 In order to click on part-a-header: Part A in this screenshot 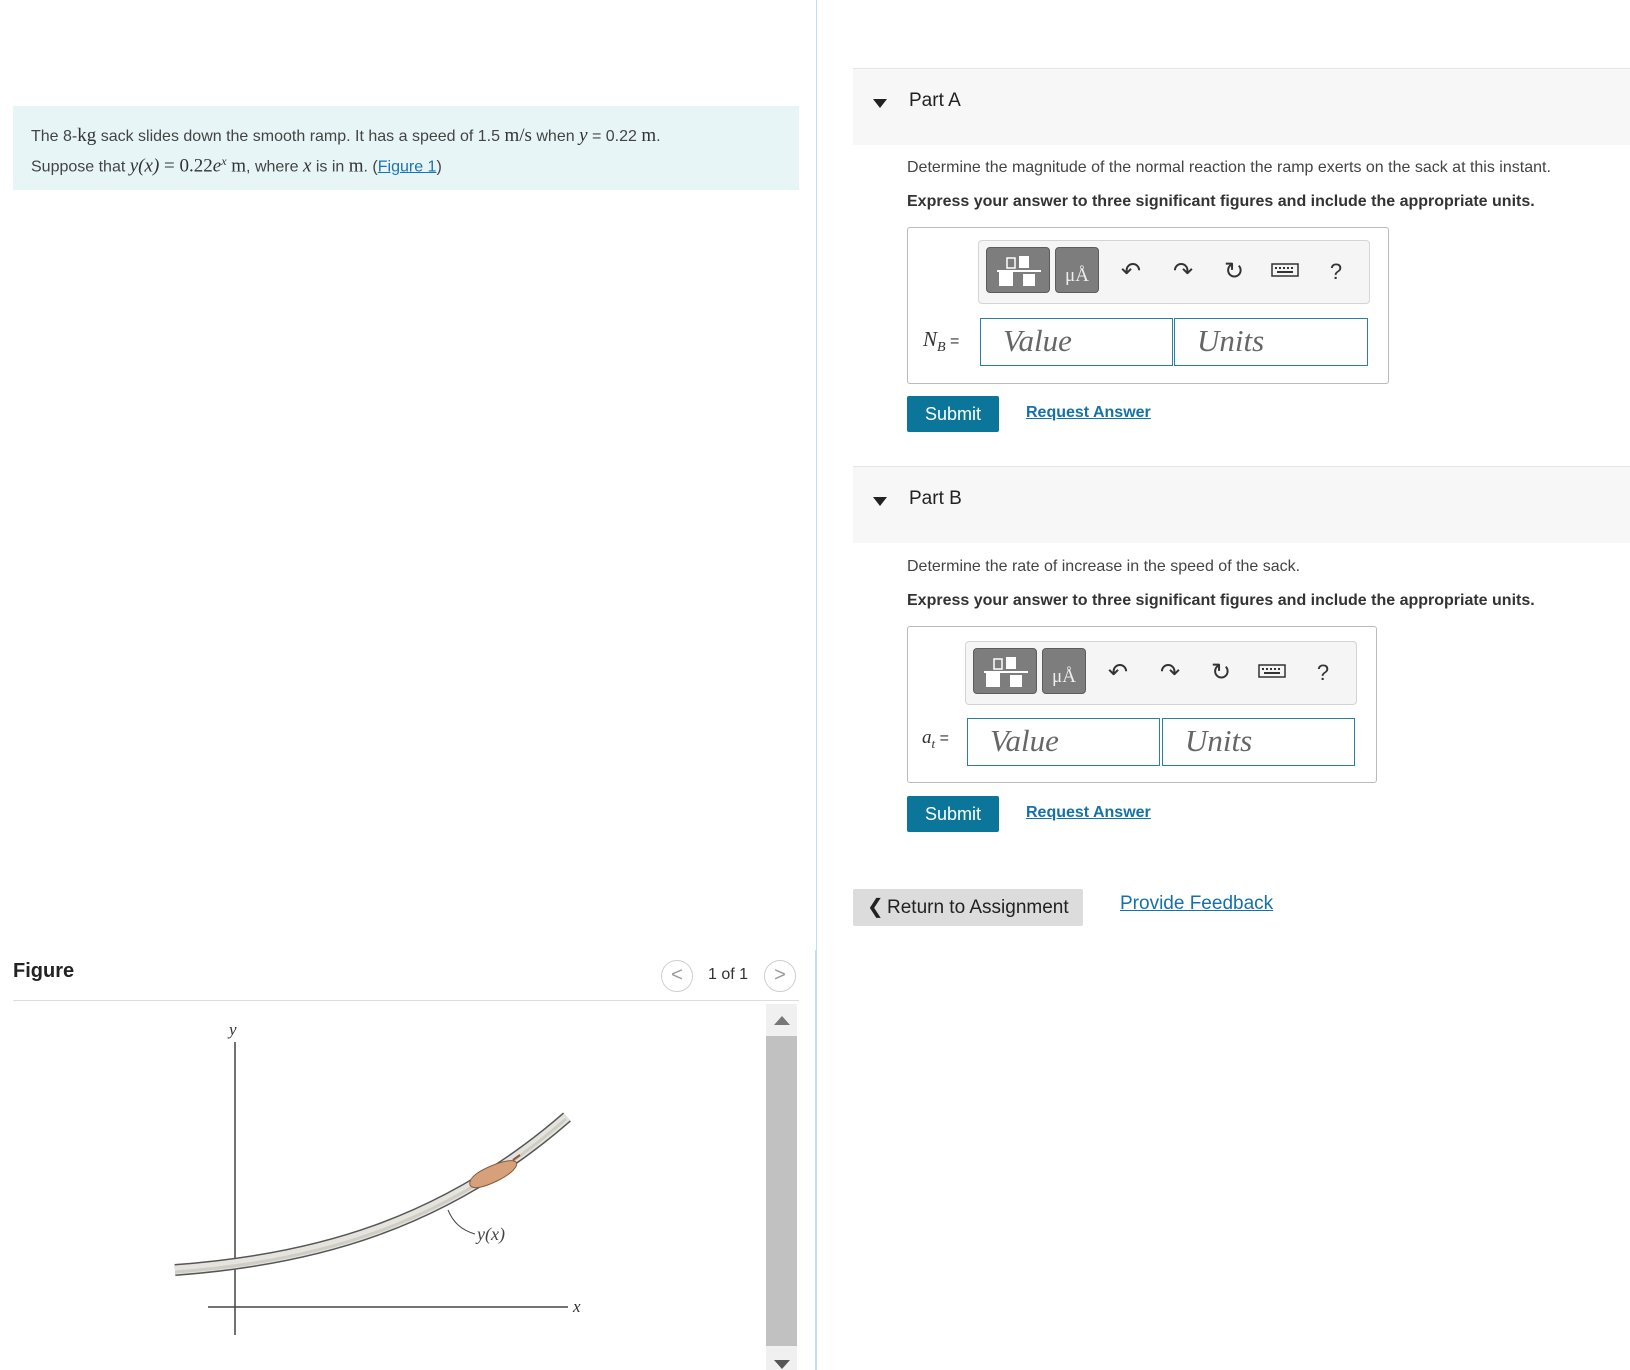, I will do `click(1241, 106)`.